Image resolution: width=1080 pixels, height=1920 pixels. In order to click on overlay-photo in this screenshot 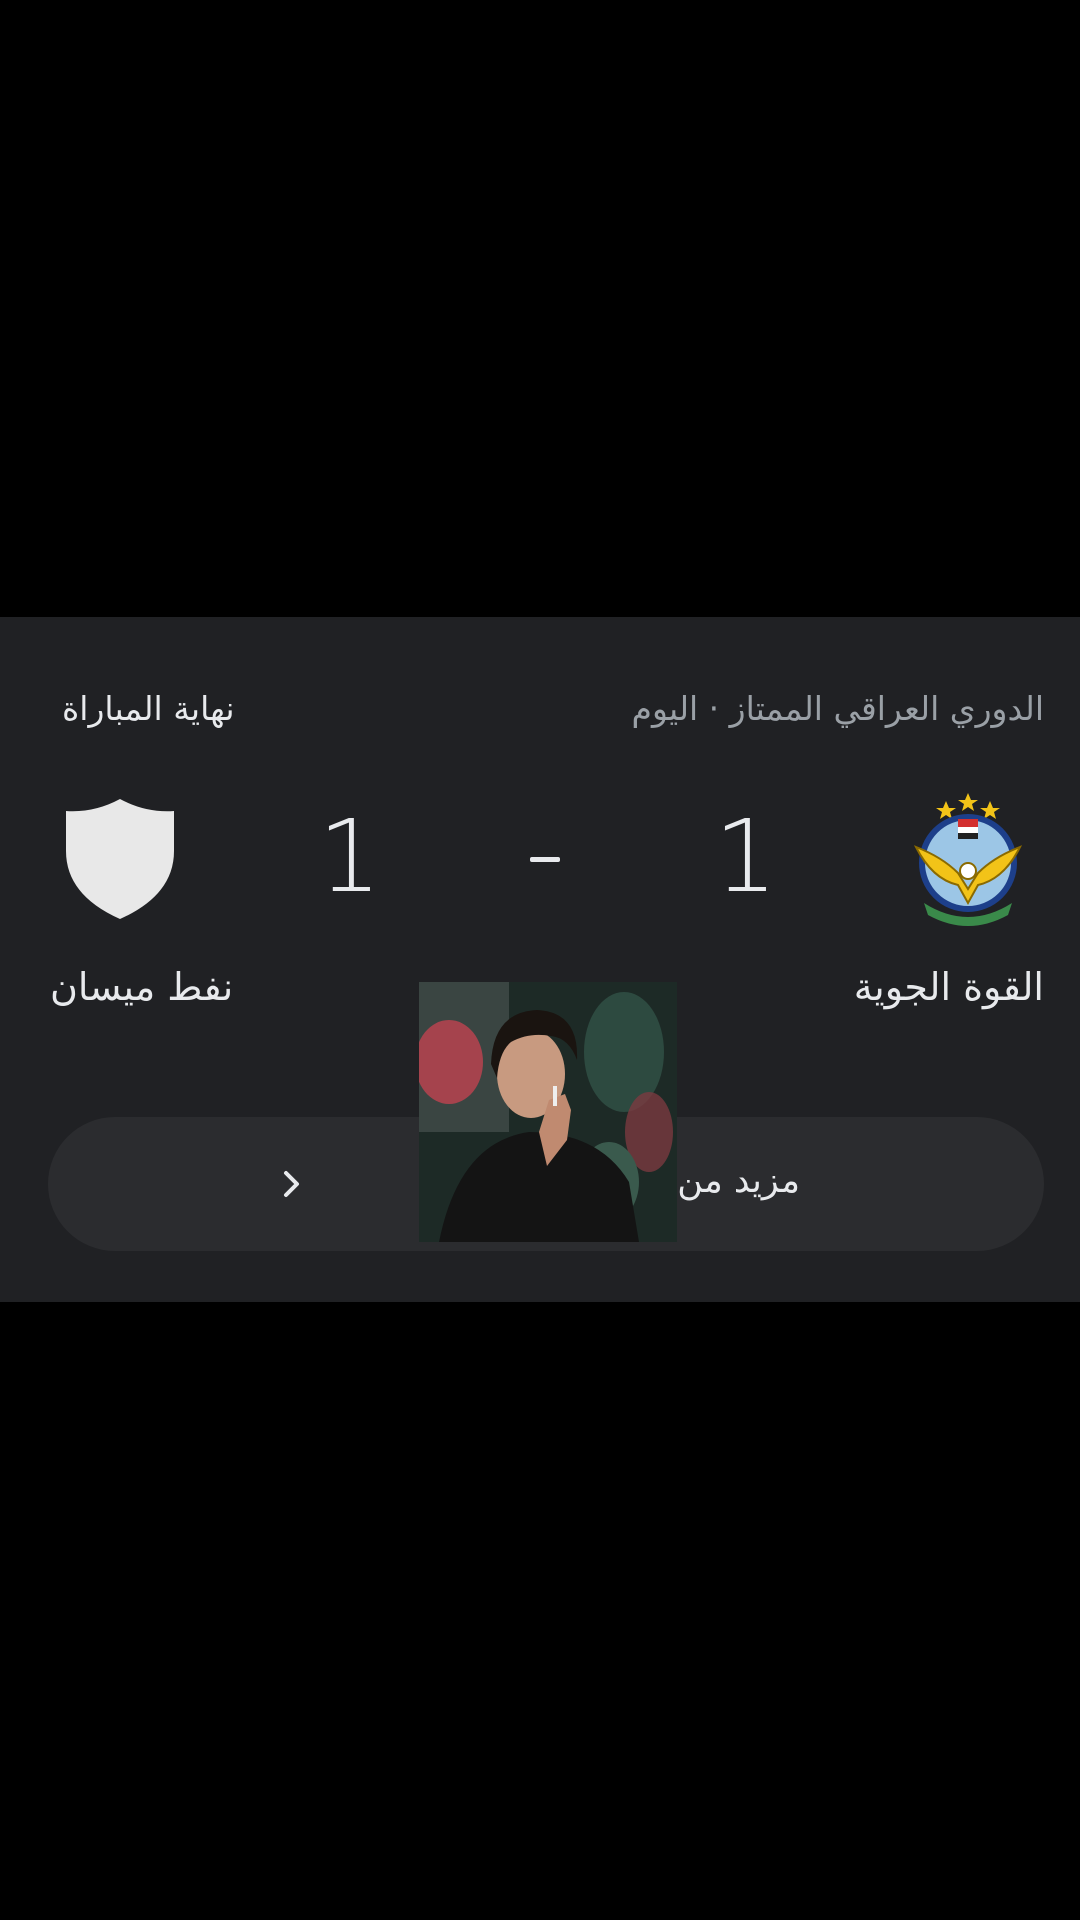, I will do `click(548, 1112)`.